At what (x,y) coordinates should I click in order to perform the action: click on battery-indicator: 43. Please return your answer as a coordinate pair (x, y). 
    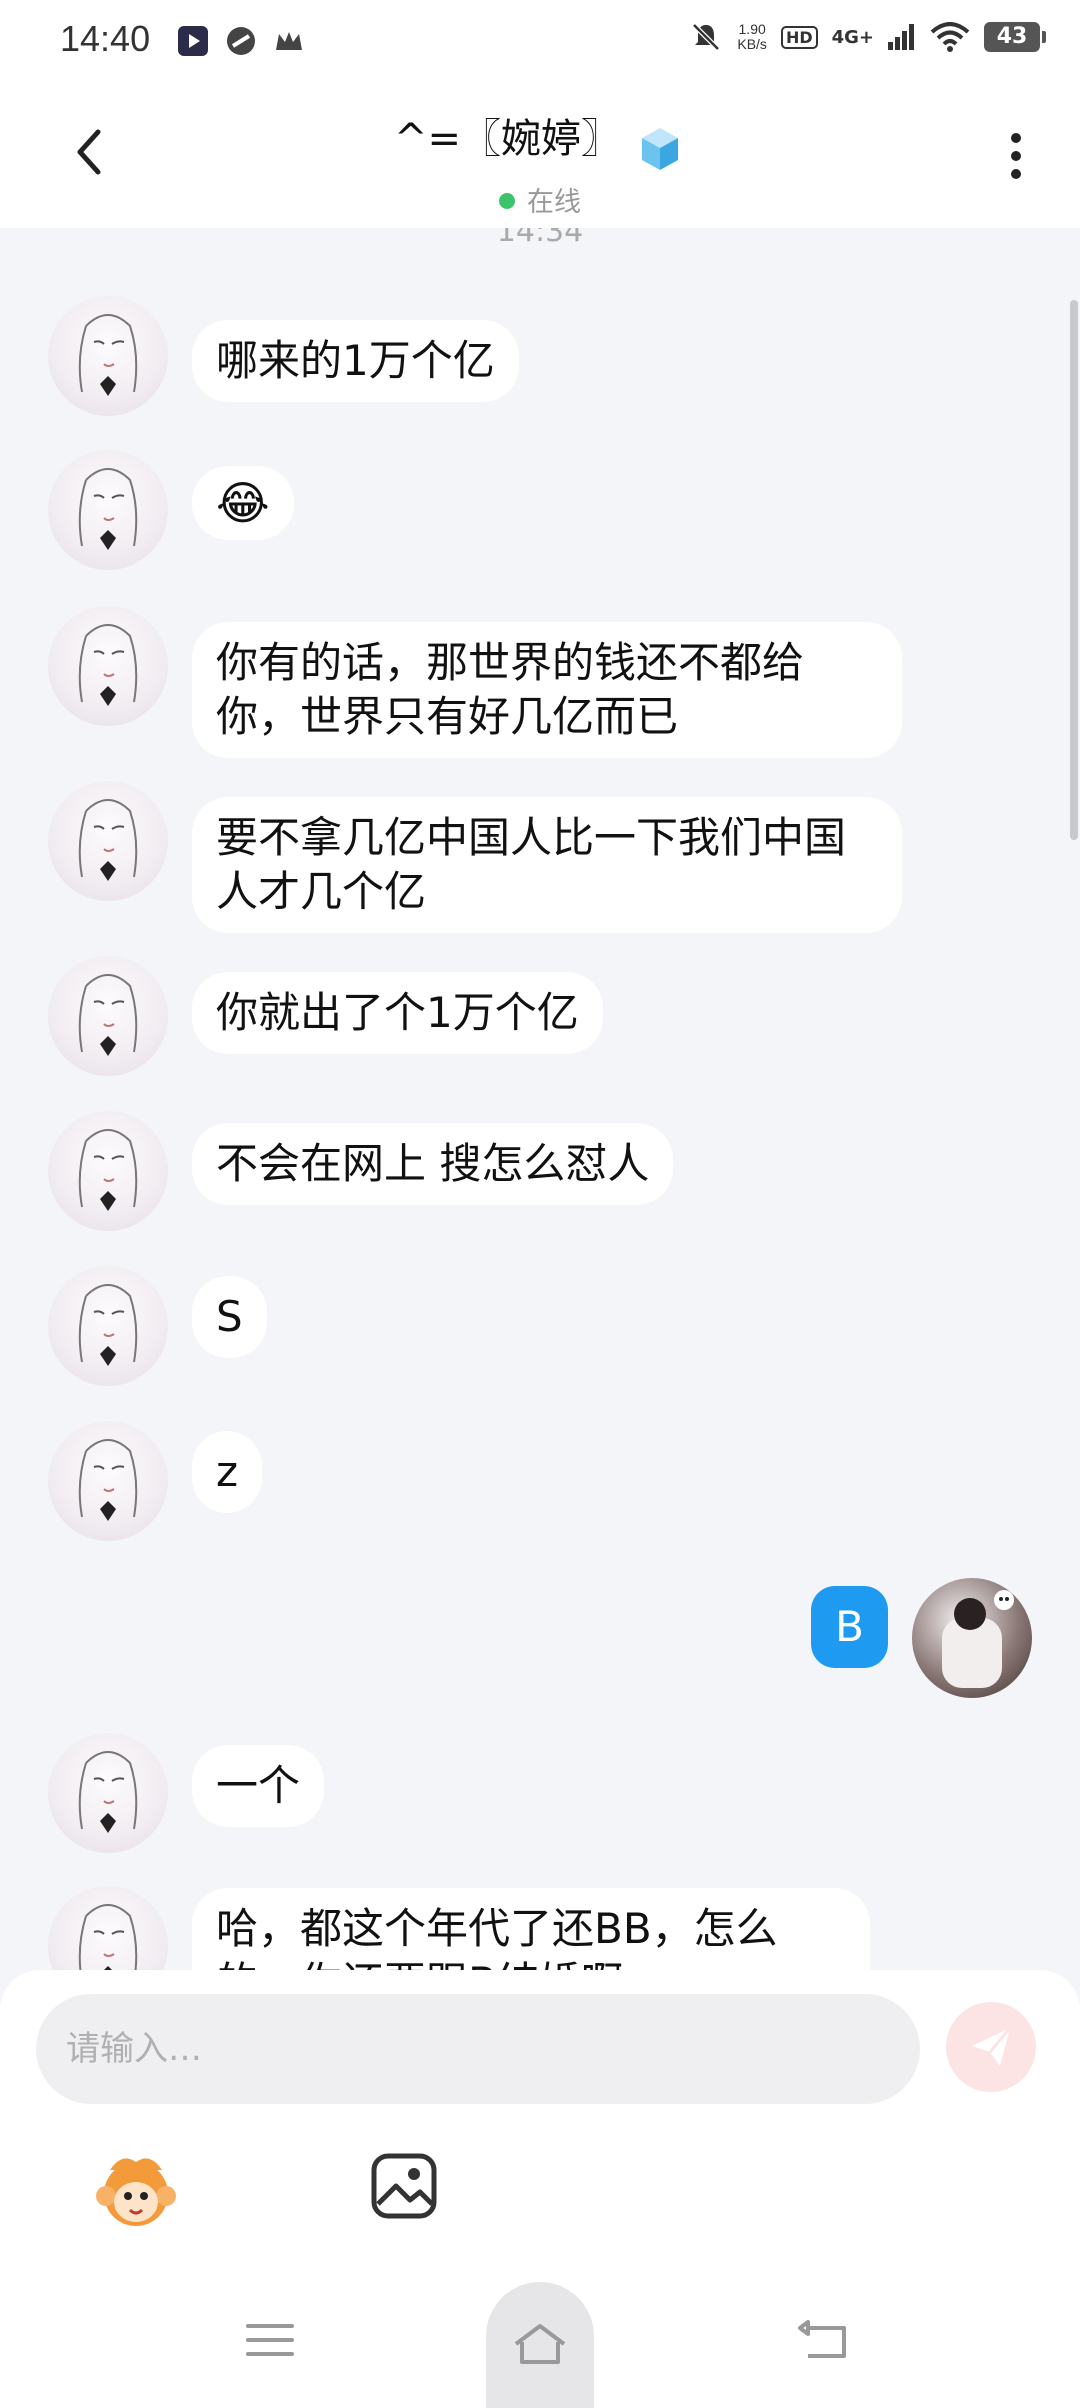
    Looking at the image, I should click on (1015, 37).